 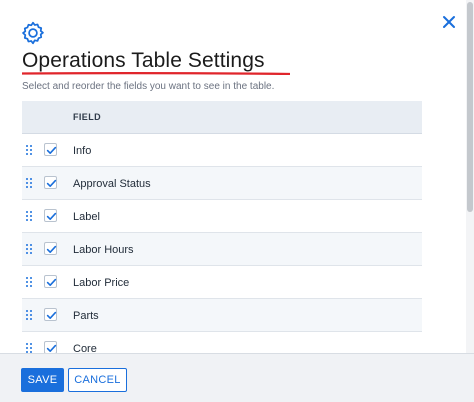 What do you see at coordinates (470, 107) in the screenshot?
I see `scrollbar-thumb` at bounding box center [470, 107].